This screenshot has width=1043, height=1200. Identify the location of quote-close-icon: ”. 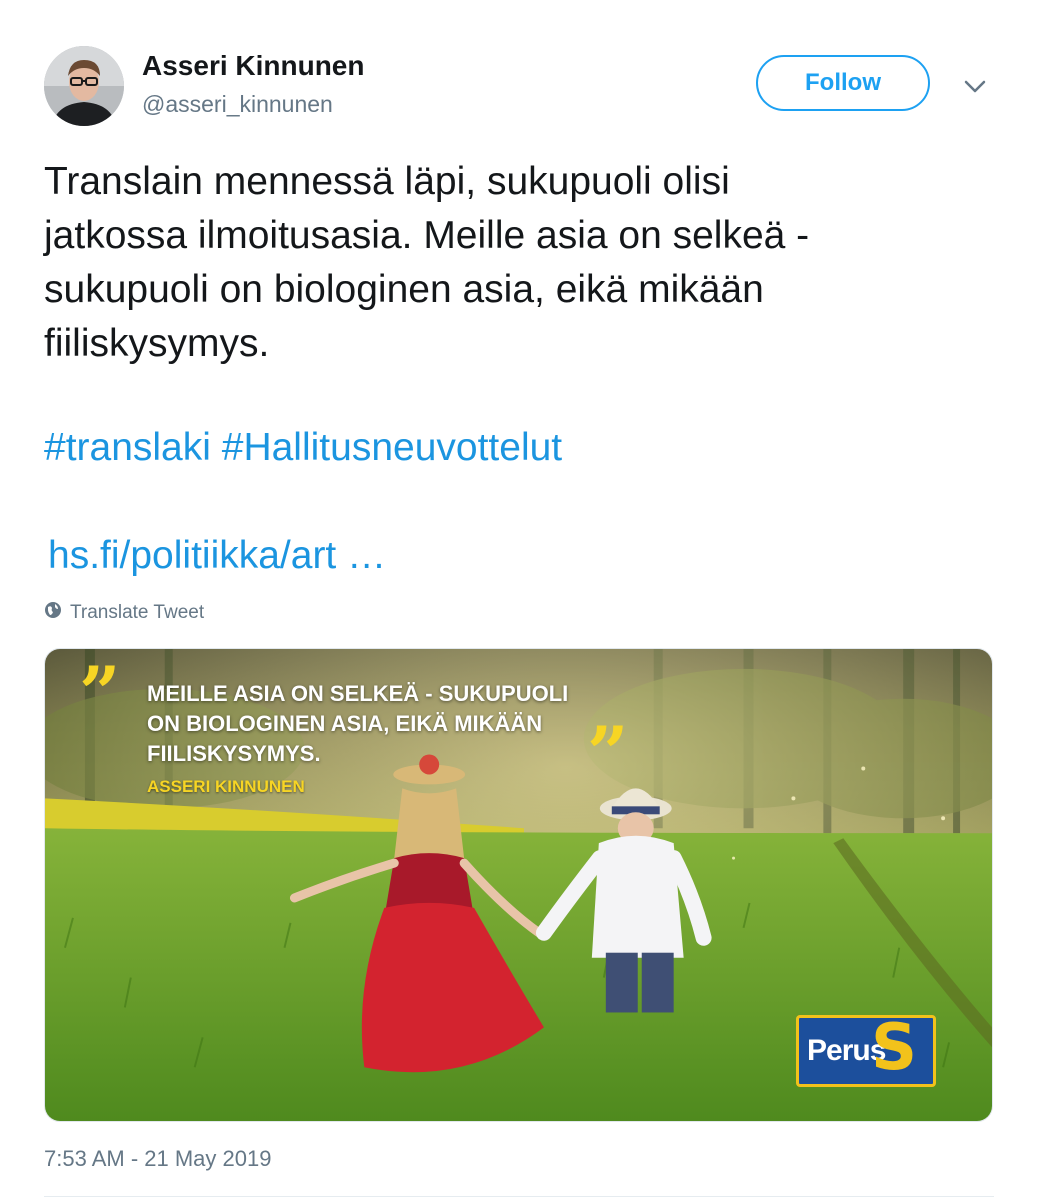
(608, 752).